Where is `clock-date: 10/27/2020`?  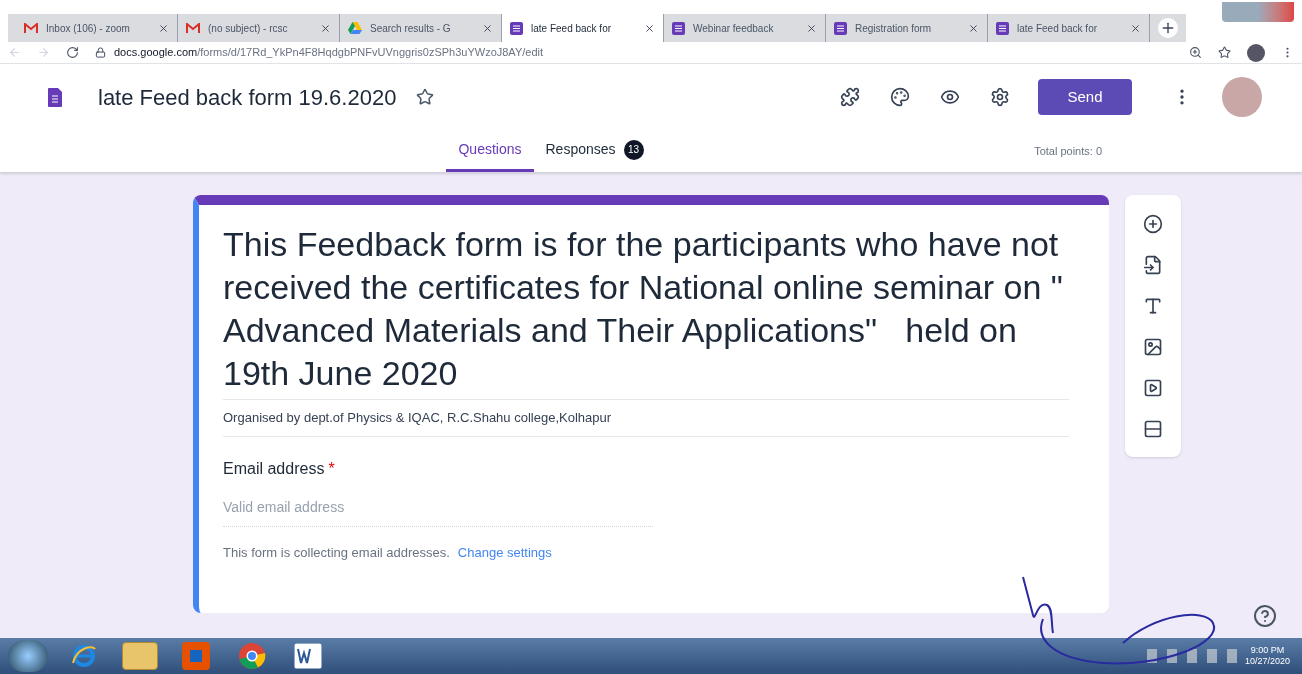 clock-date: 10/27/2020 is located at coordinates (1267, 661).